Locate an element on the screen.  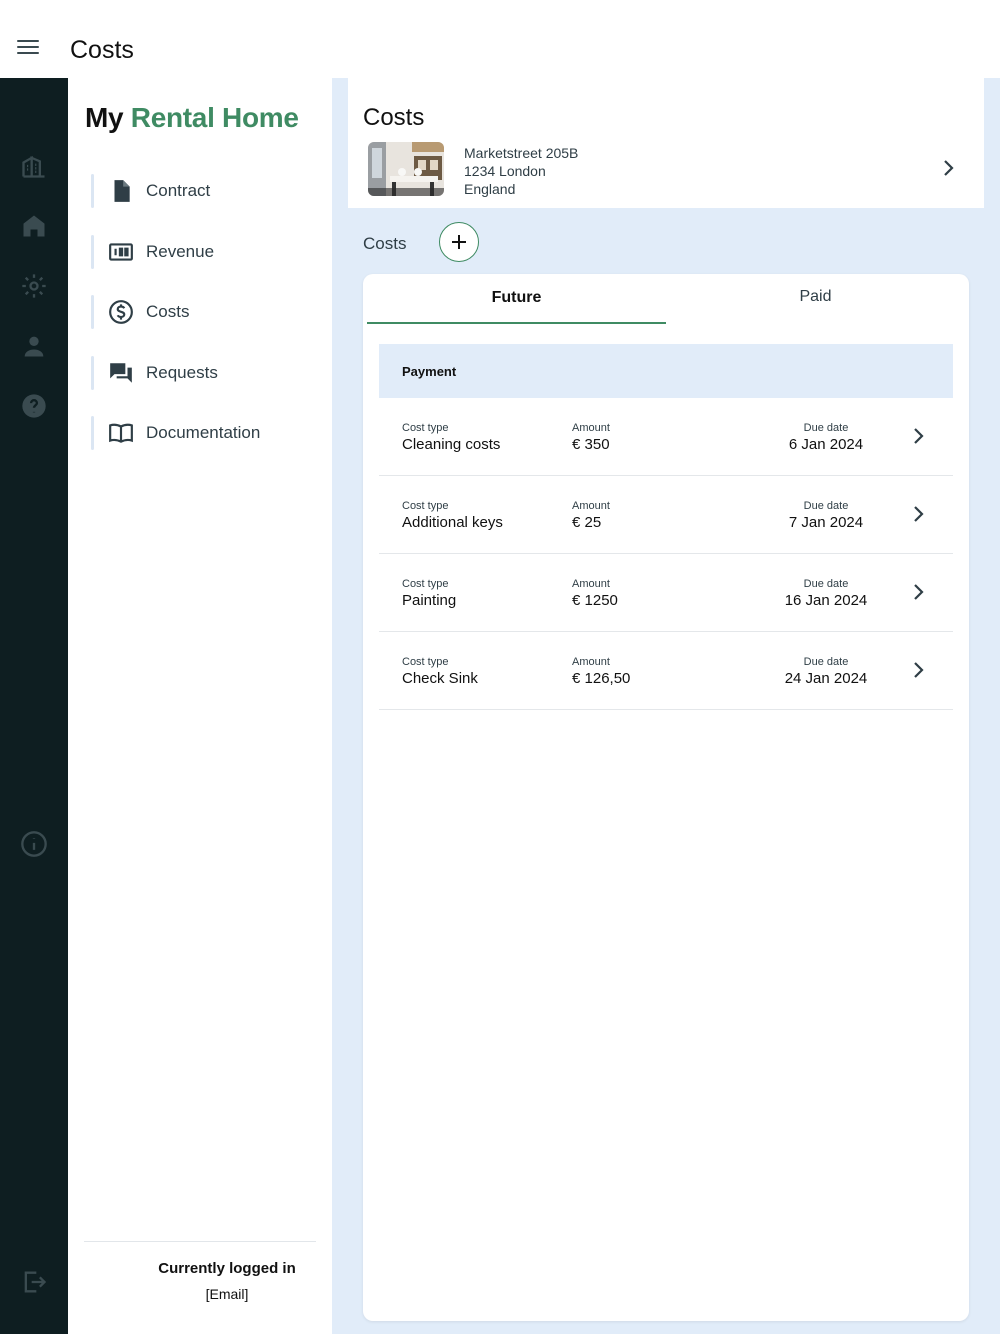
due-date-value: 24 Jan 2024 is located at coordinates (826, 678).